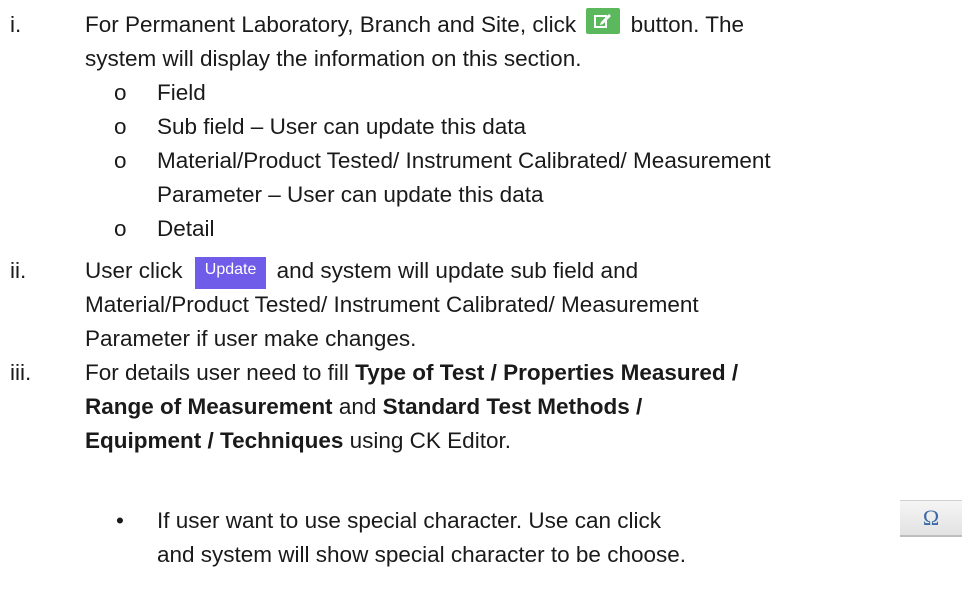 This screenshot has height=602, width=980. What do you see at coordinates (214, 440) in the screenshot?
I see `step-iii-bold-equipment: Equipment / Techniques` at bounding box center [214, 440].